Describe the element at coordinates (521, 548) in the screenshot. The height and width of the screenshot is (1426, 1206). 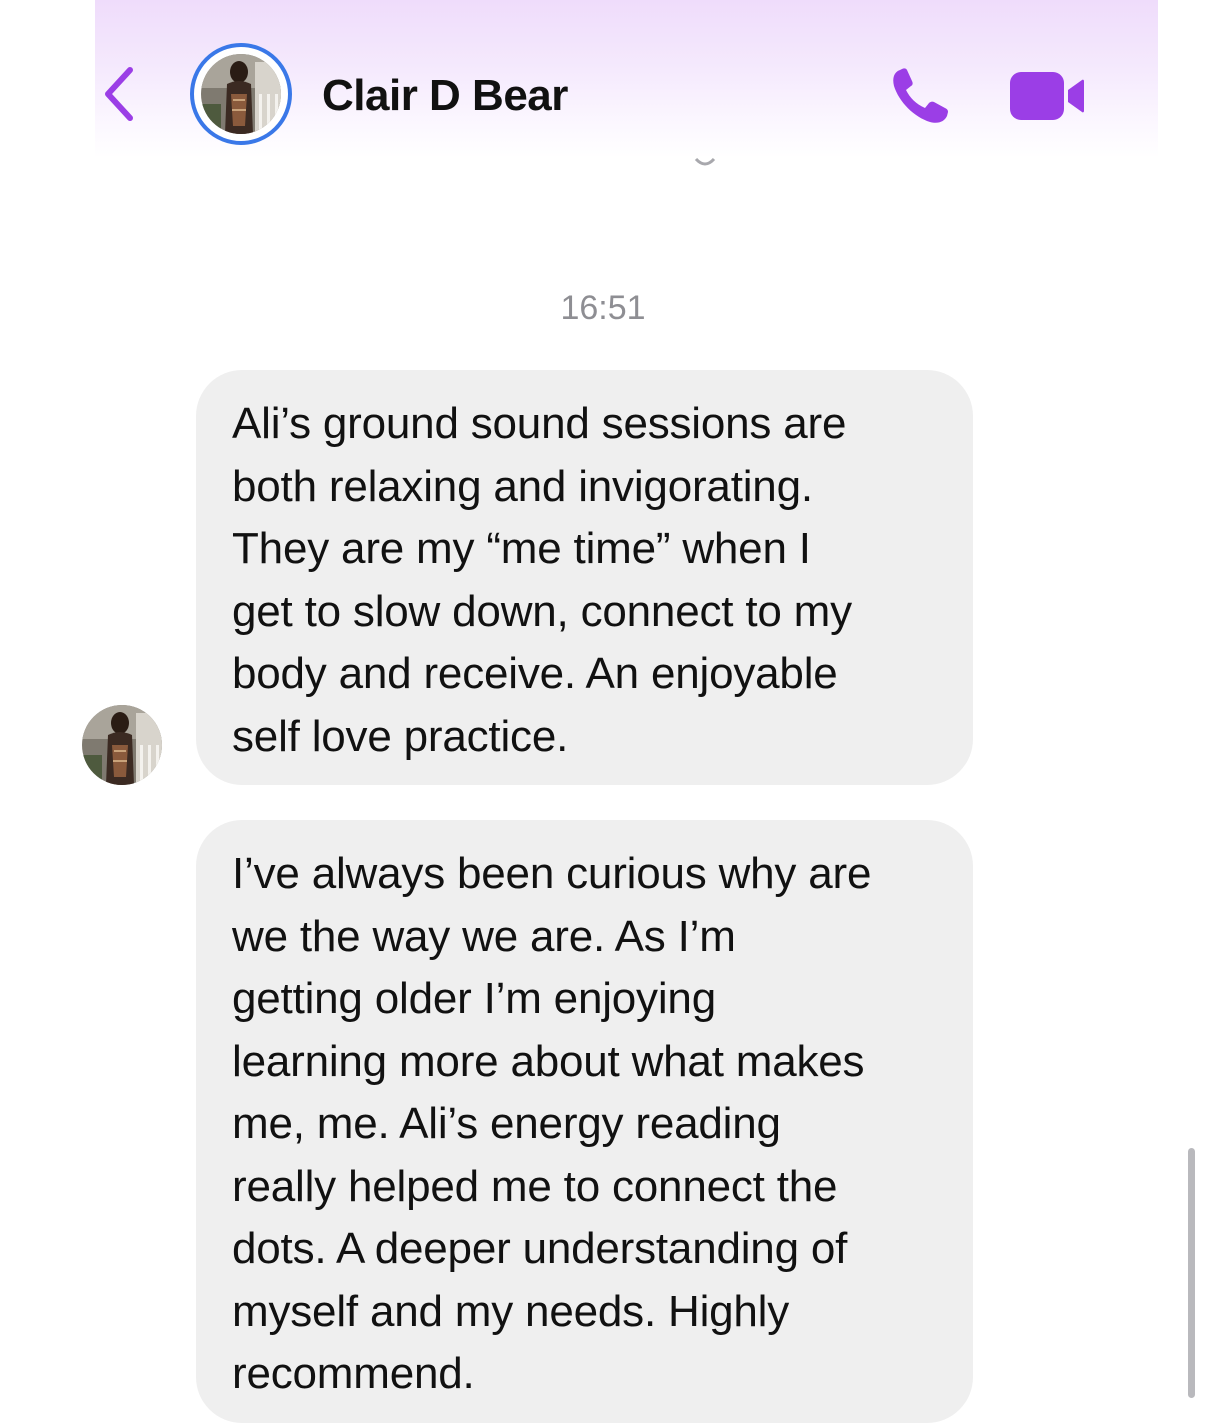
I see `message-text-line: They are my “me time” when I` at that location.